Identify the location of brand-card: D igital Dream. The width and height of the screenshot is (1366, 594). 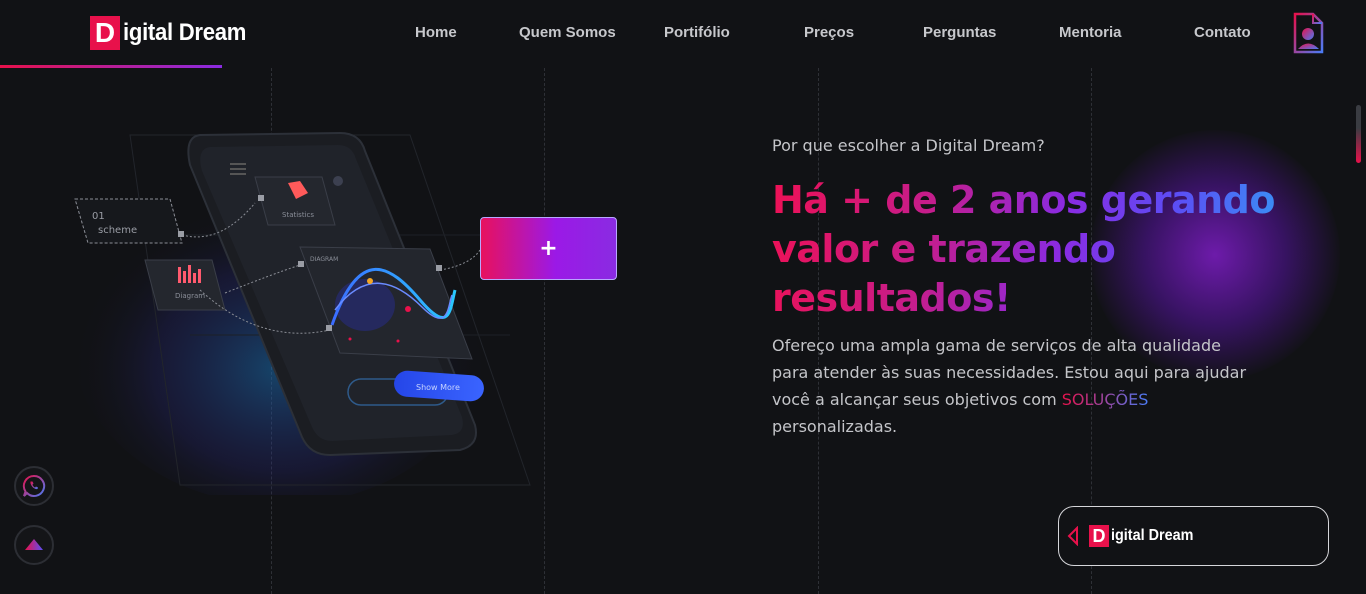
(1193, 536).